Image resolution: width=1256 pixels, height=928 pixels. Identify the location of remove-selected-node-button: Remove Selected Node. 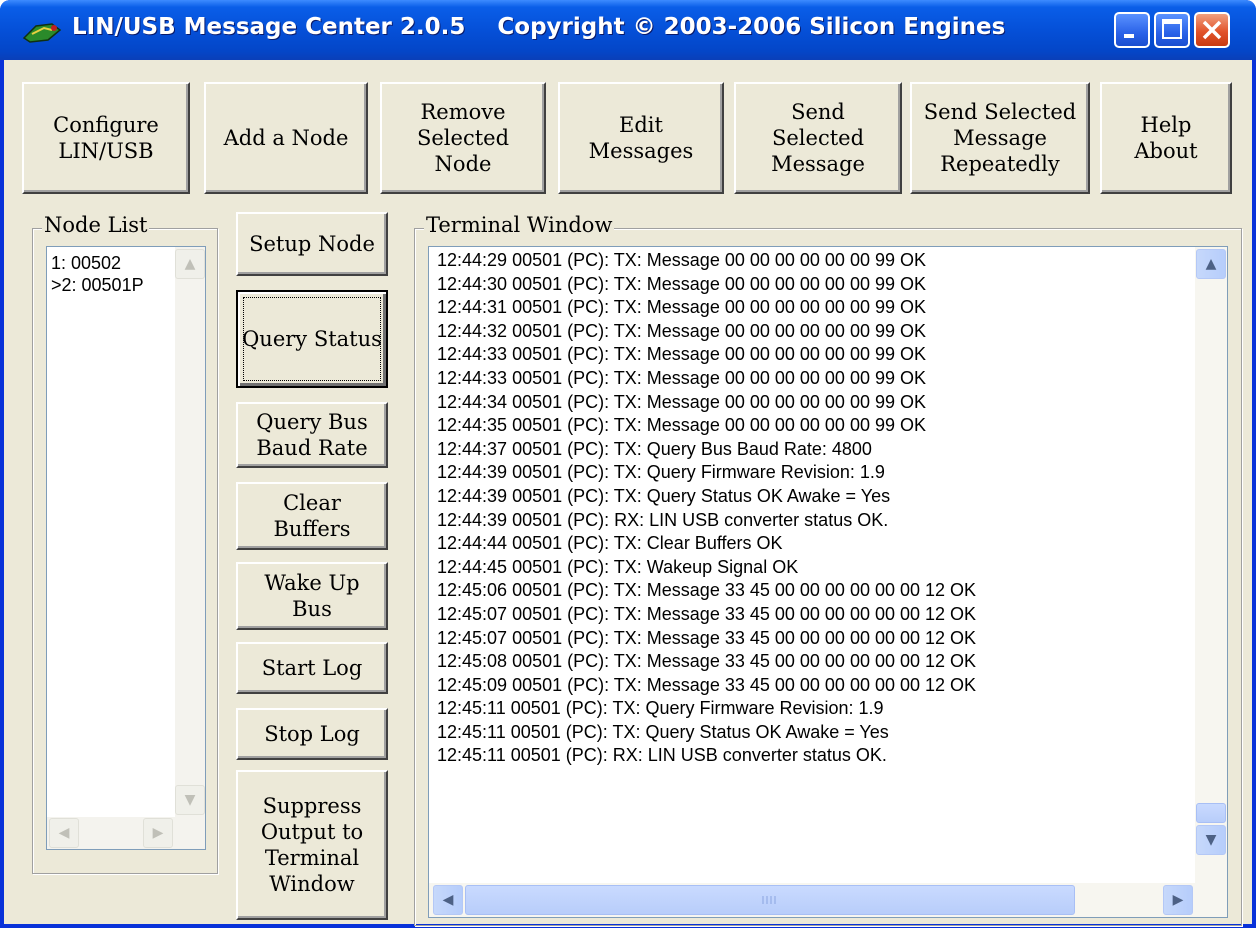
(463, 138).